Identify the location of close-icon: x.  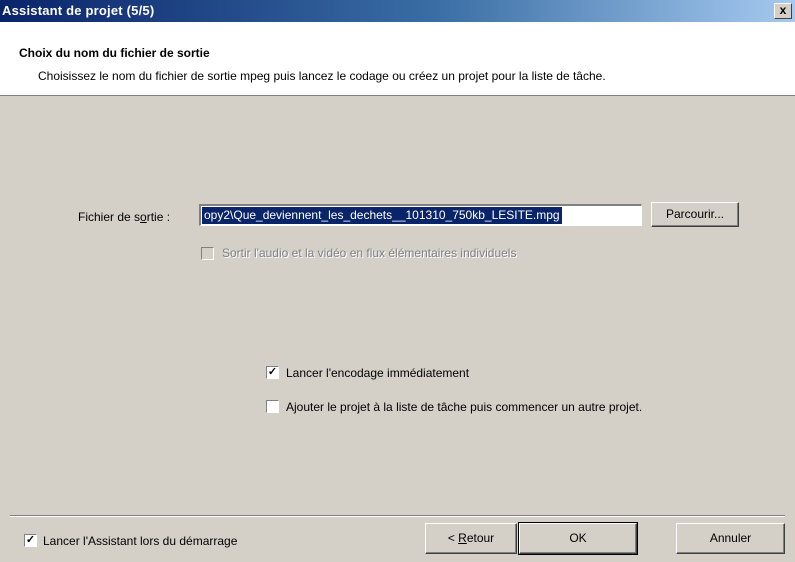
(783, 10).